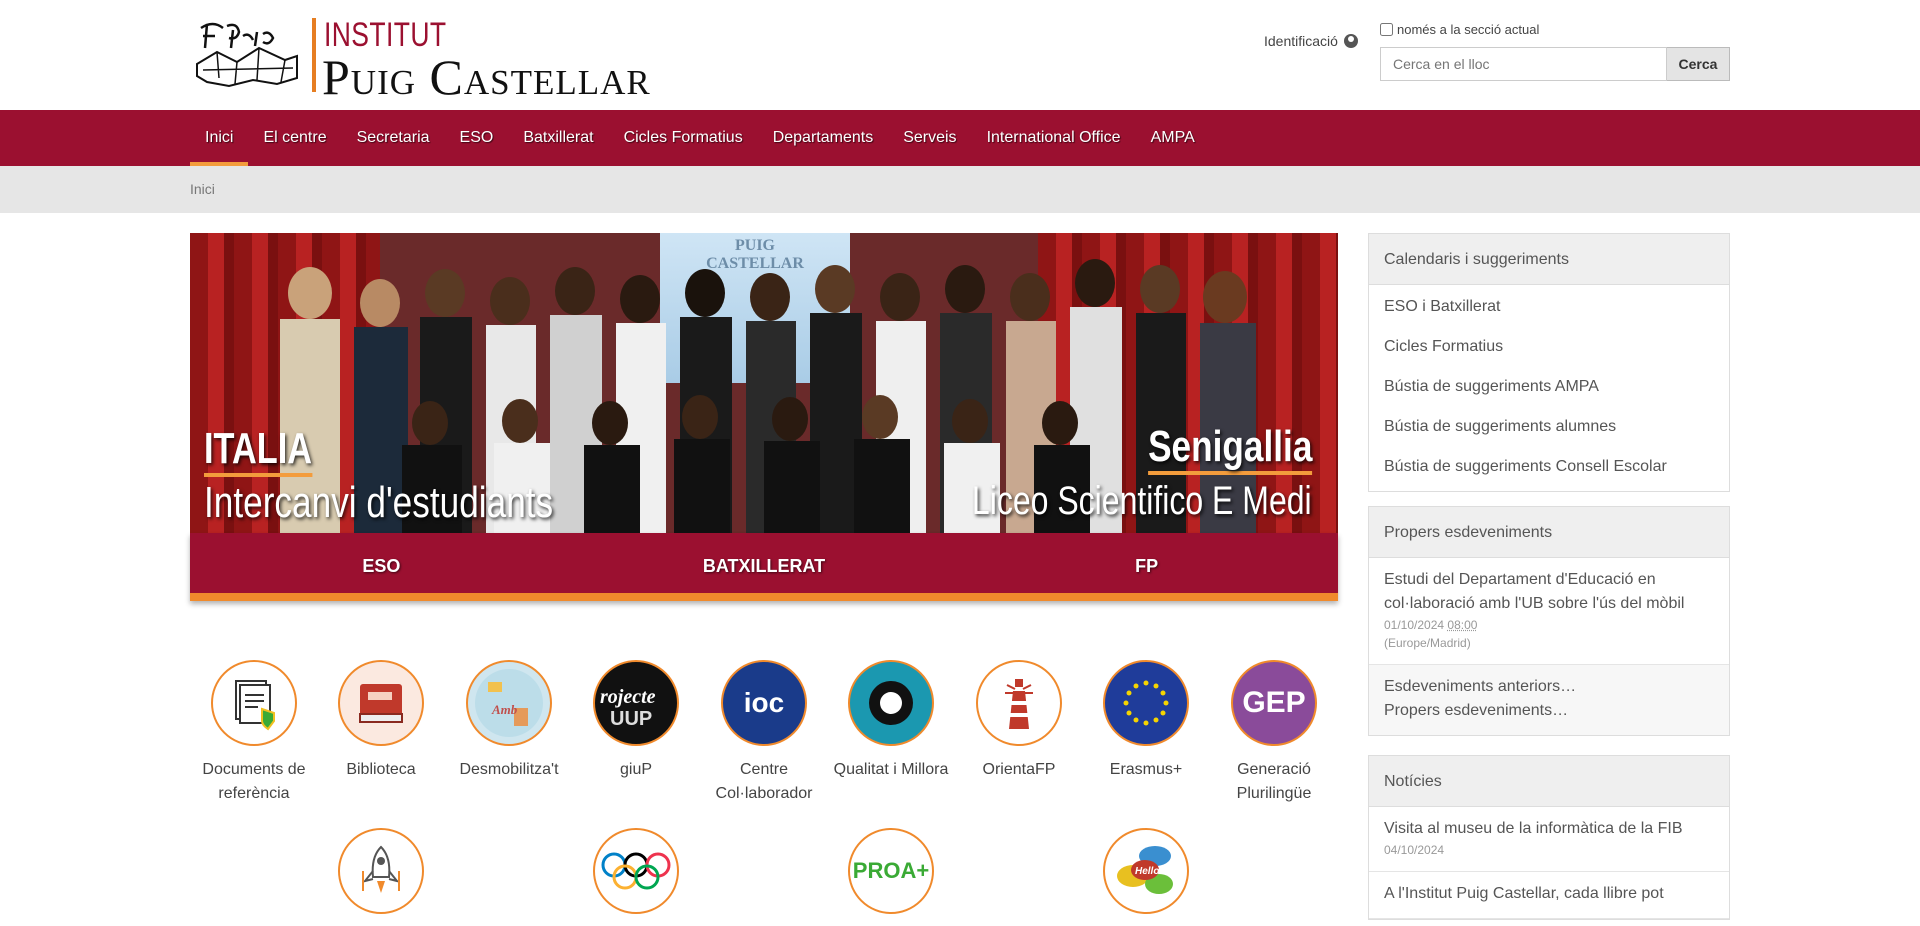 The width and height of the screenshot is (1920, 926). I want to click on banner-right-title: Senigallia, so click(1229, 449).